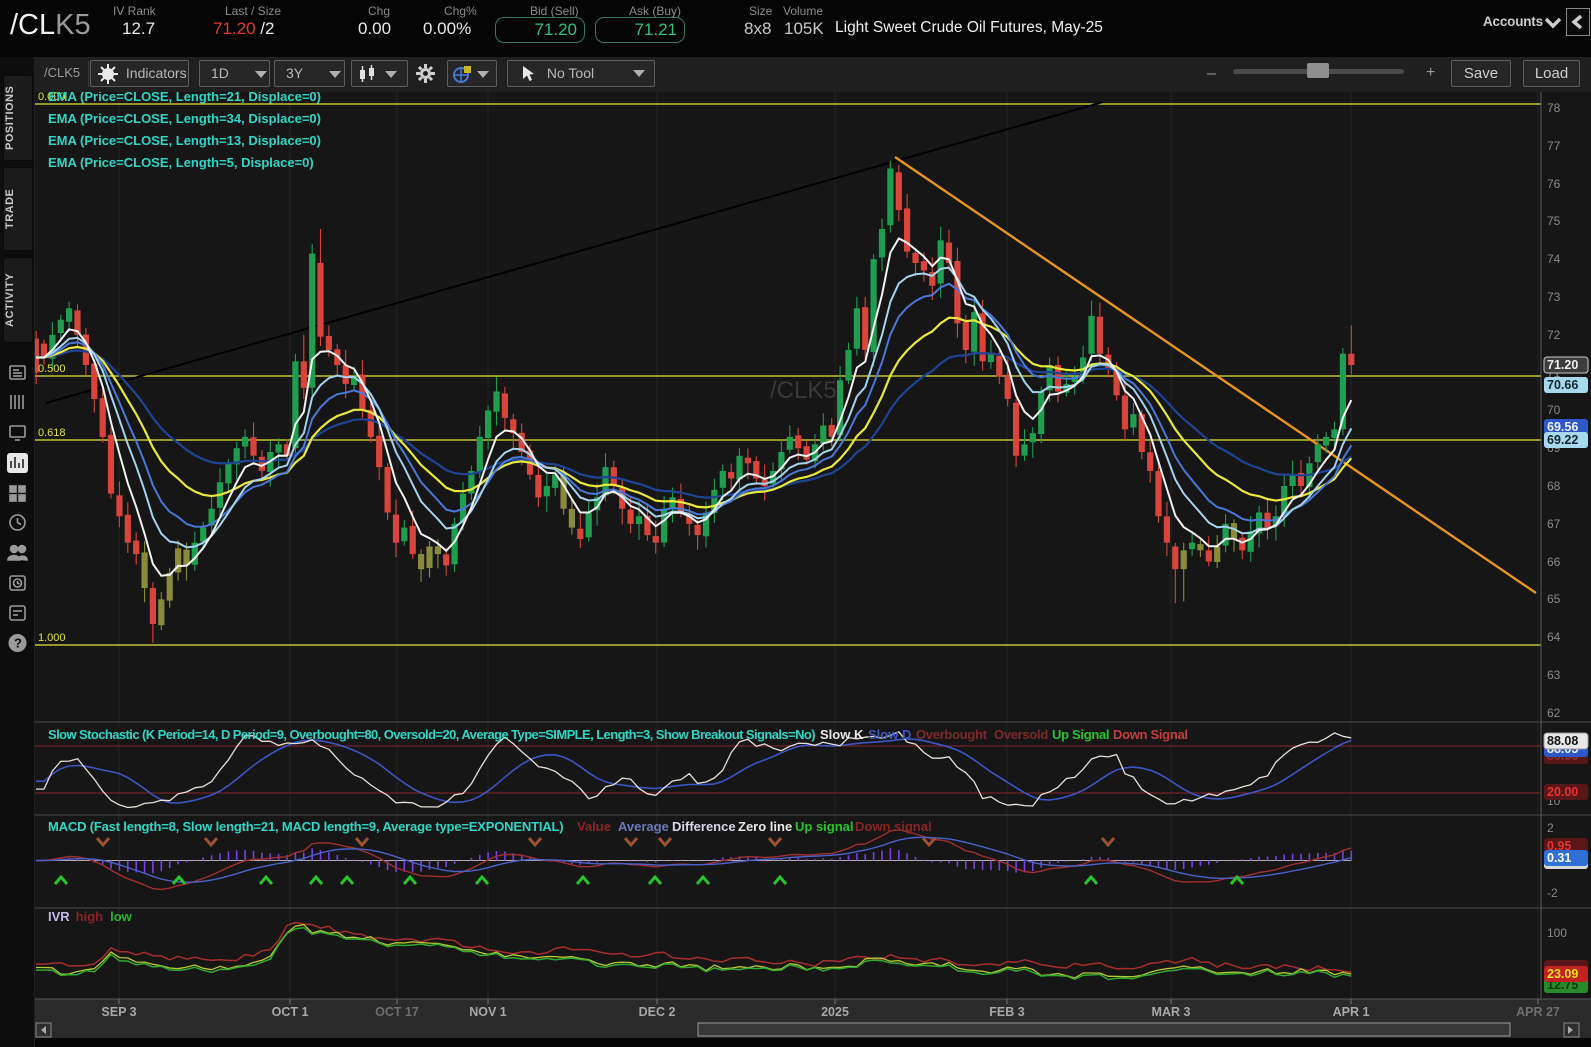  I want to click on svg-text: 0.31, so click(1559, 858).